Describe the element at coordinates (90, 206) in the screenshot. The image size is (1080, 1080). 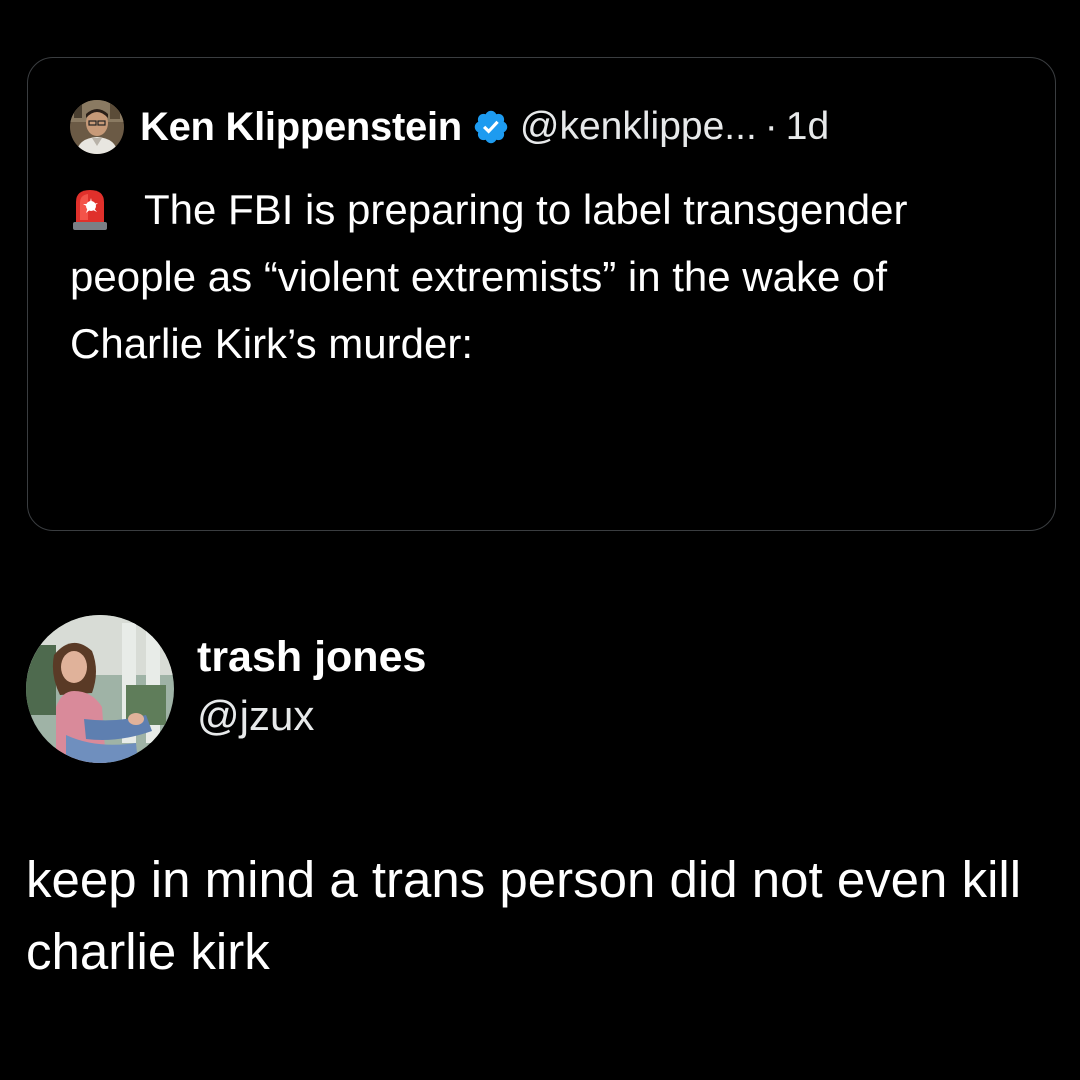
I see `siren-emoji-icon` at that location.